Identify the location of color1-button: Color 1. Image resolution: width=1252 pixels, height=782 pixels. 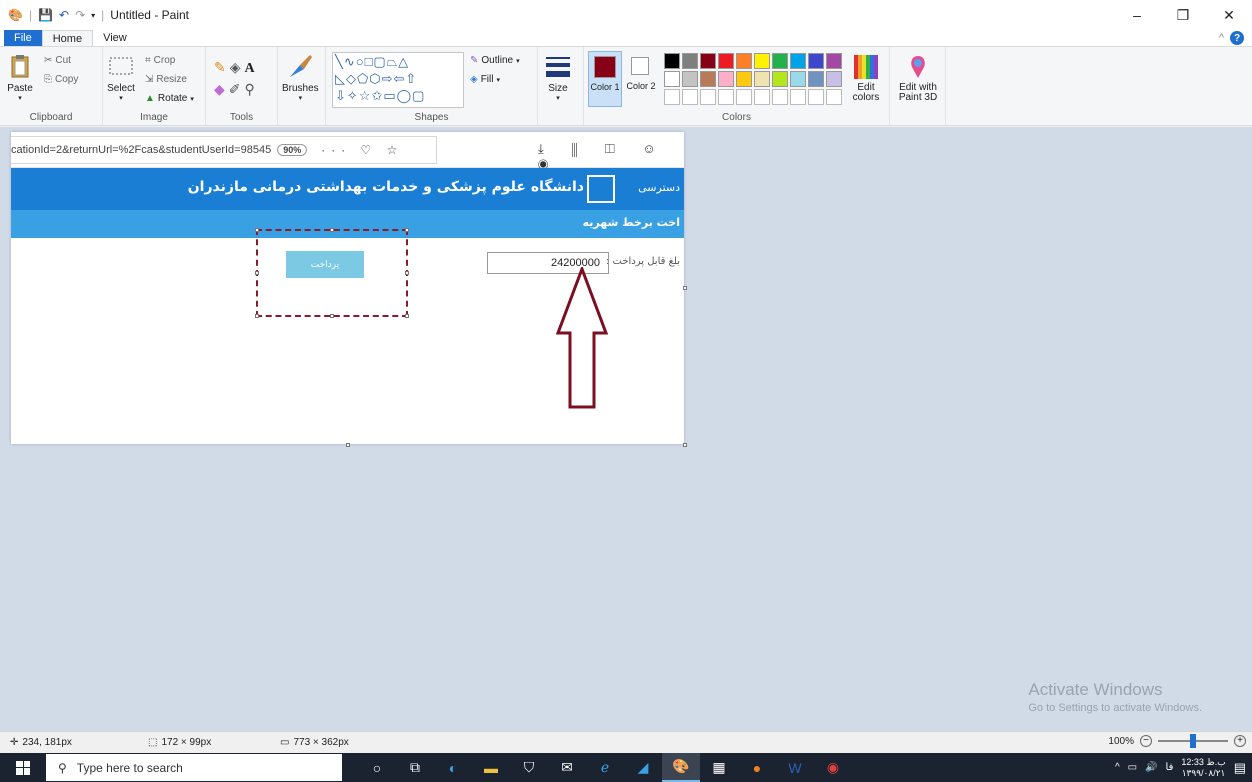
(605, 79).